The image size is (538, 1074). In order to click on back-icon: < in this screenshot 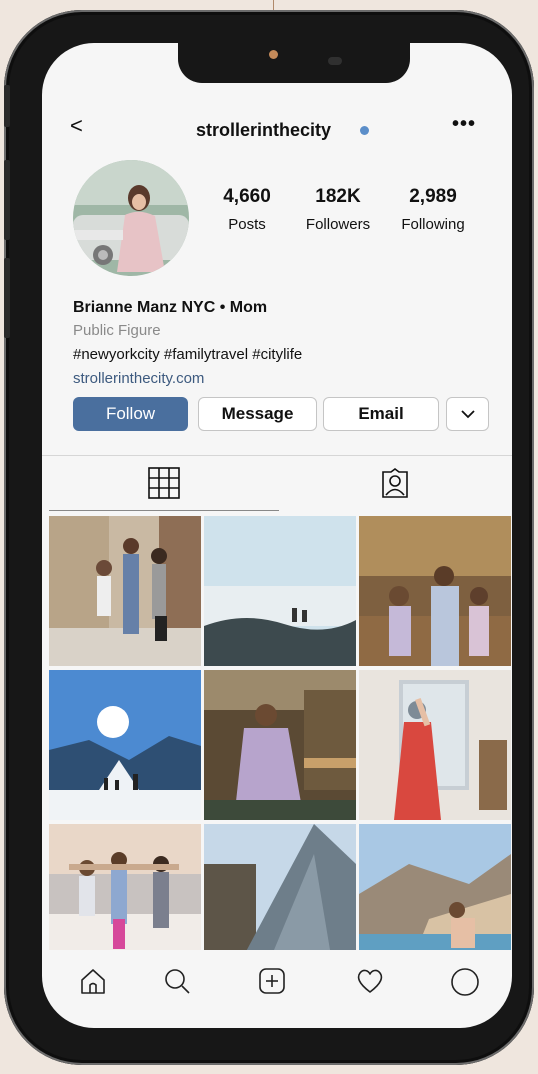, I will do `click(76, 126)`.